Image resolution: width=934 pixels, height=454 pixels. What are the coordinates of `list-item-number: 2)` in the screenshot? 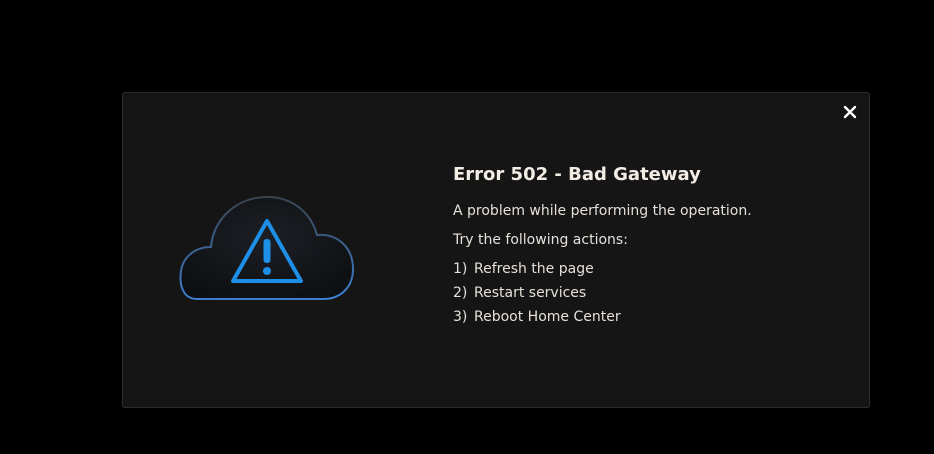 It's located at (460, 293).